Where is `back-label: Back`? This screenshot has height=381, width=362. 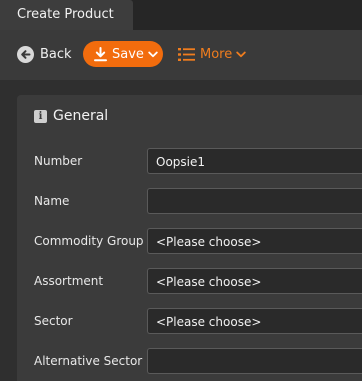
back-label: Back is located at coordinates (56, 54).